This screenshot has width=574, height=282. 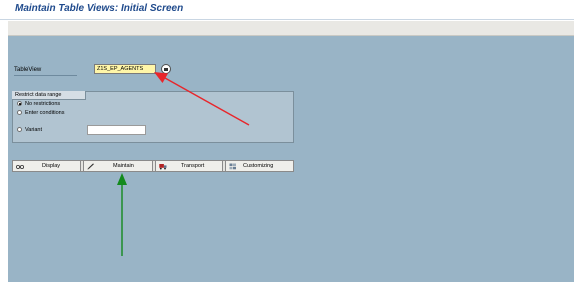 I want to click on truck-icon, so click(x=163, y=167).